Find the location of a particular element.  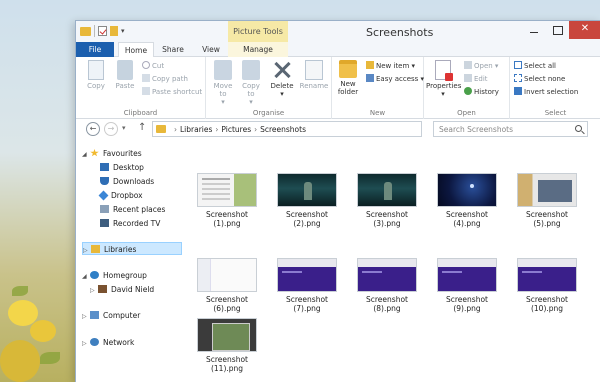

cut-button: Cut is located at coordinates (153, 66).